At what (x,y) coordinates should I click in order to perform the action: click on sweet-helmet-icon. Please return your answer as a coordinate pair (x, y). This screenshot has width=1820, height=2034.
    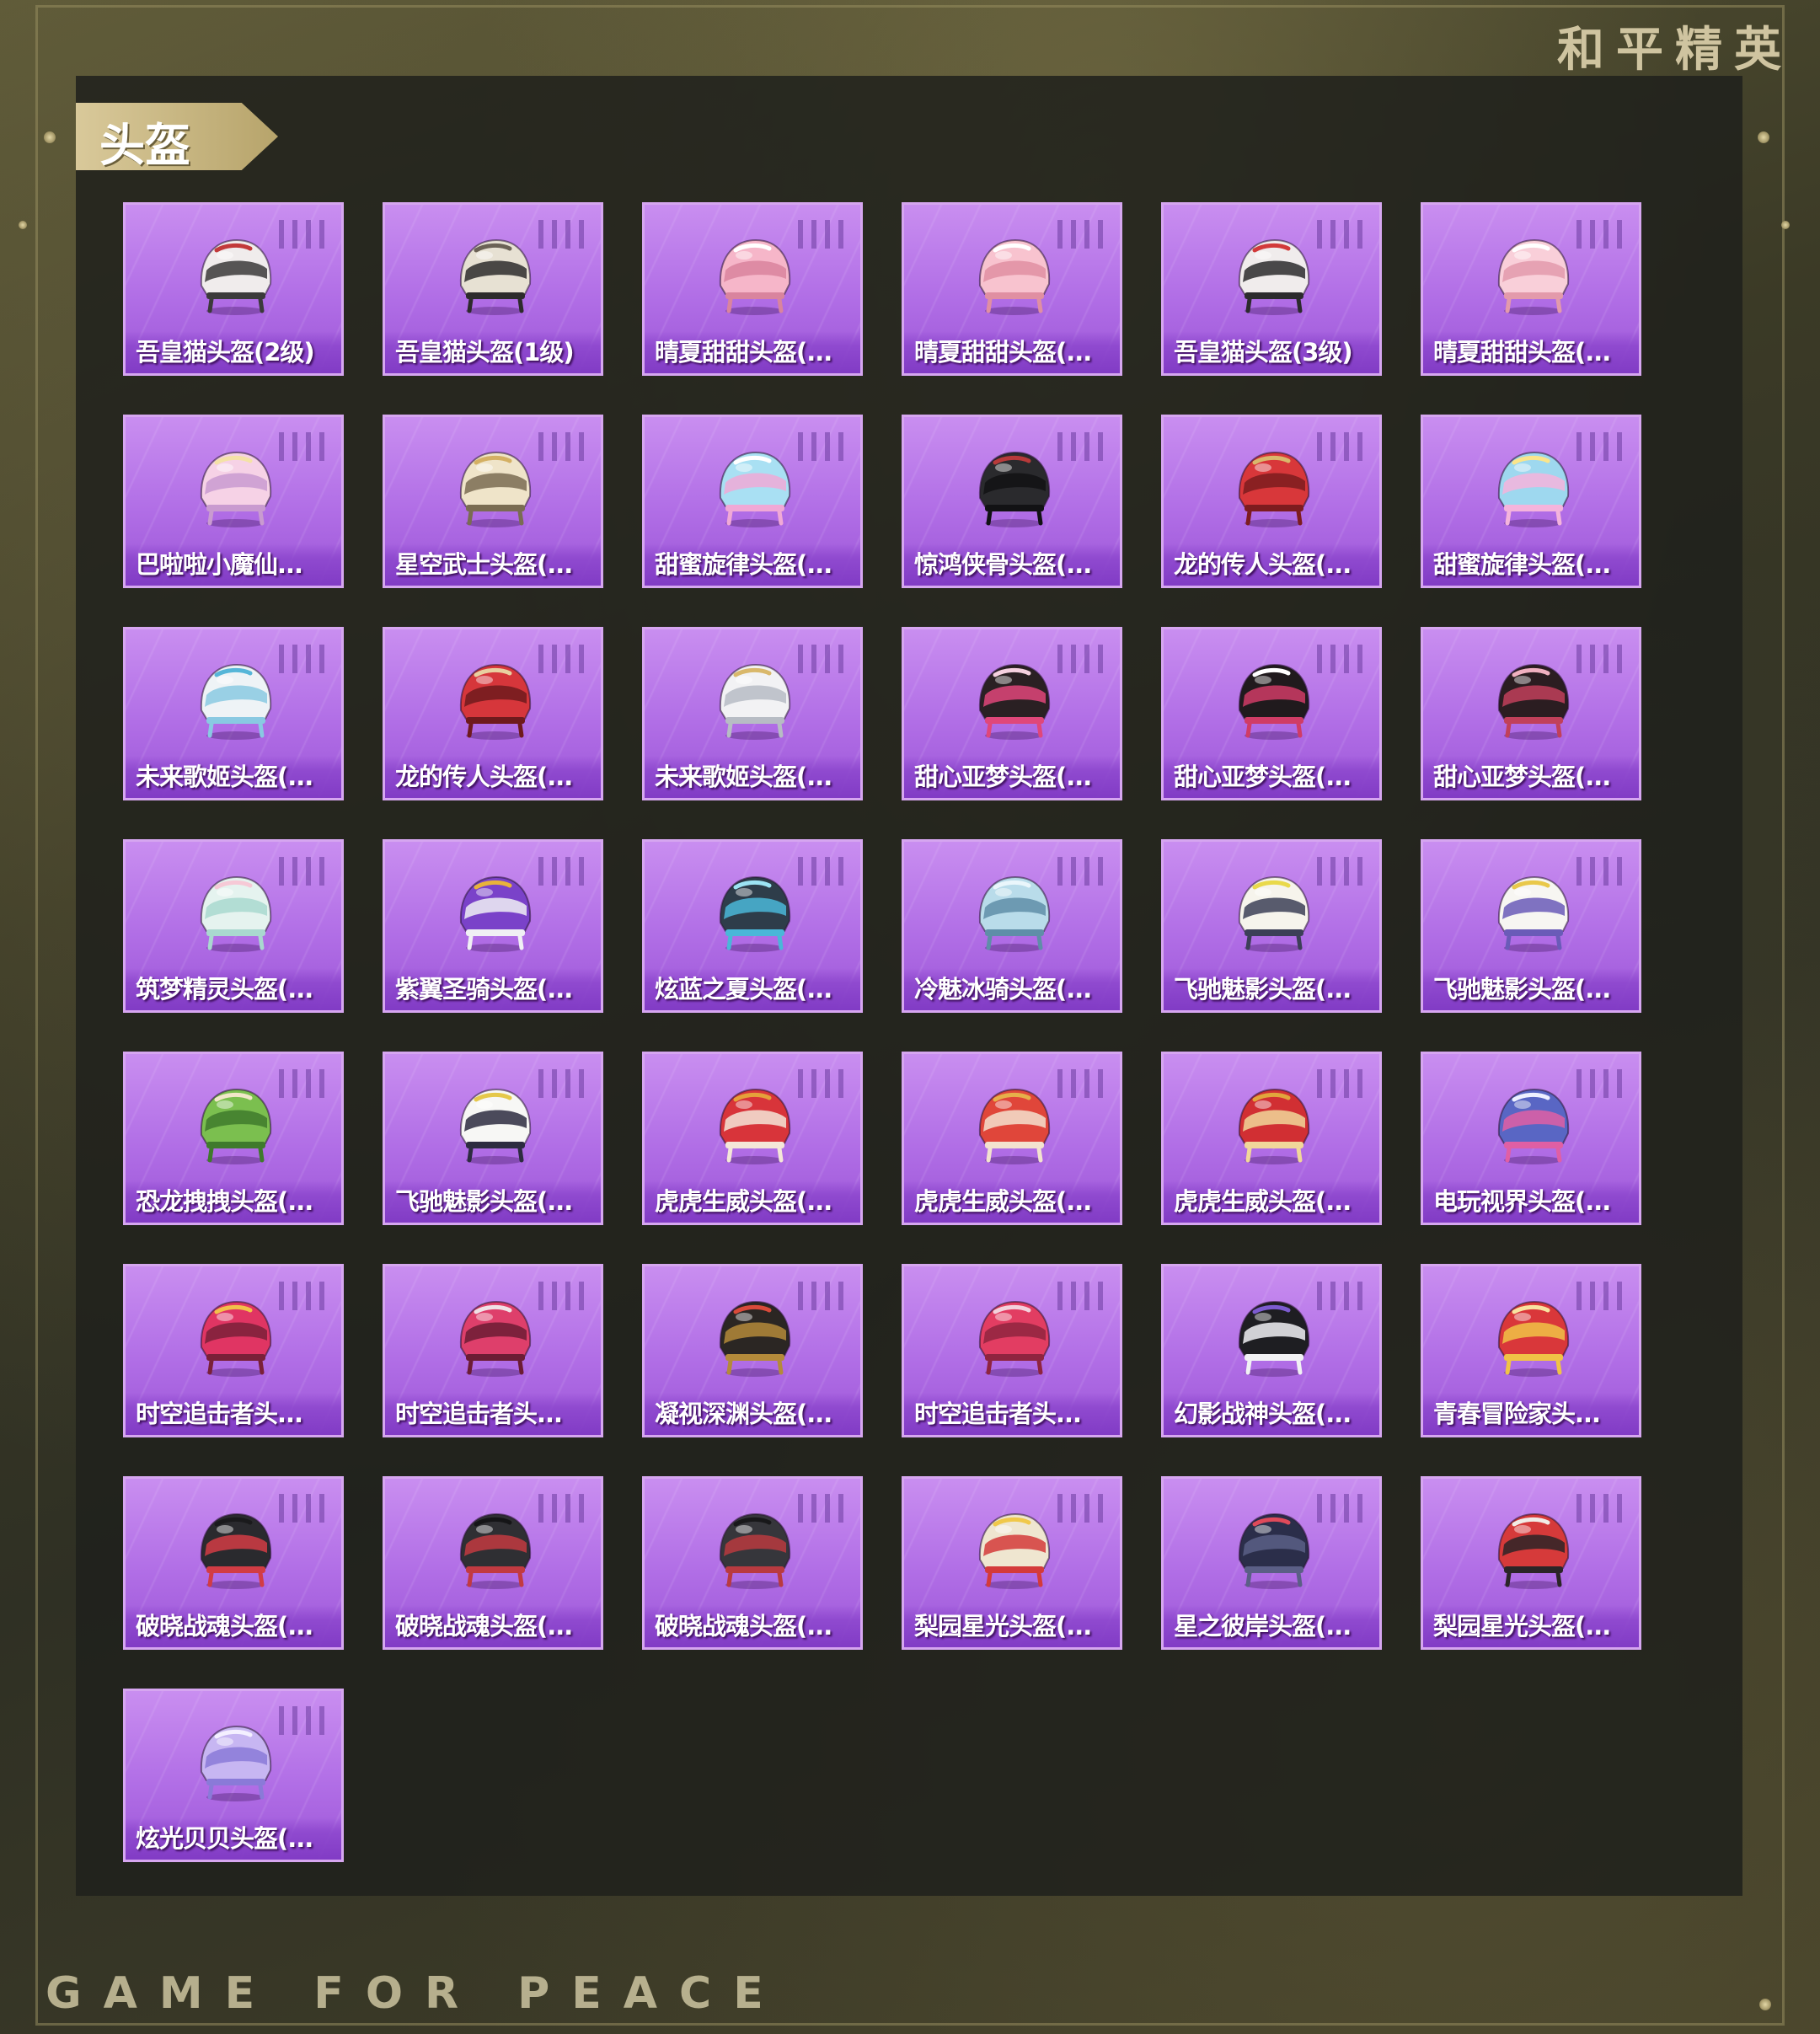
    Looking at the image, I should click on (1533, 702).